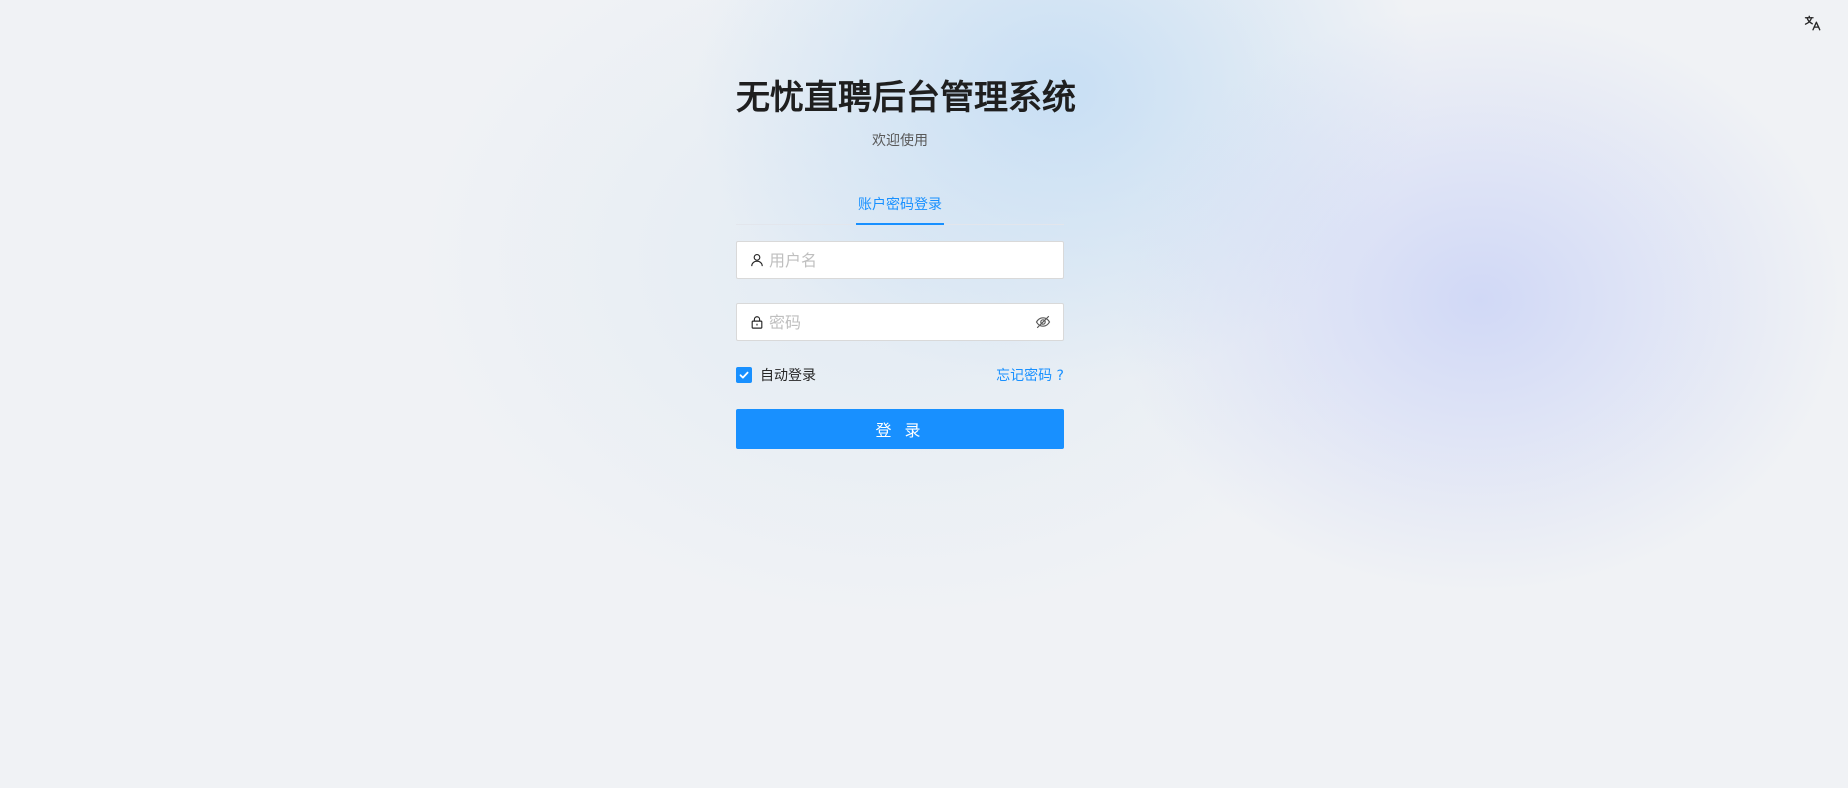 This screenshot has height=788, width=1848. I want to click on password-input, so click(902, 322).